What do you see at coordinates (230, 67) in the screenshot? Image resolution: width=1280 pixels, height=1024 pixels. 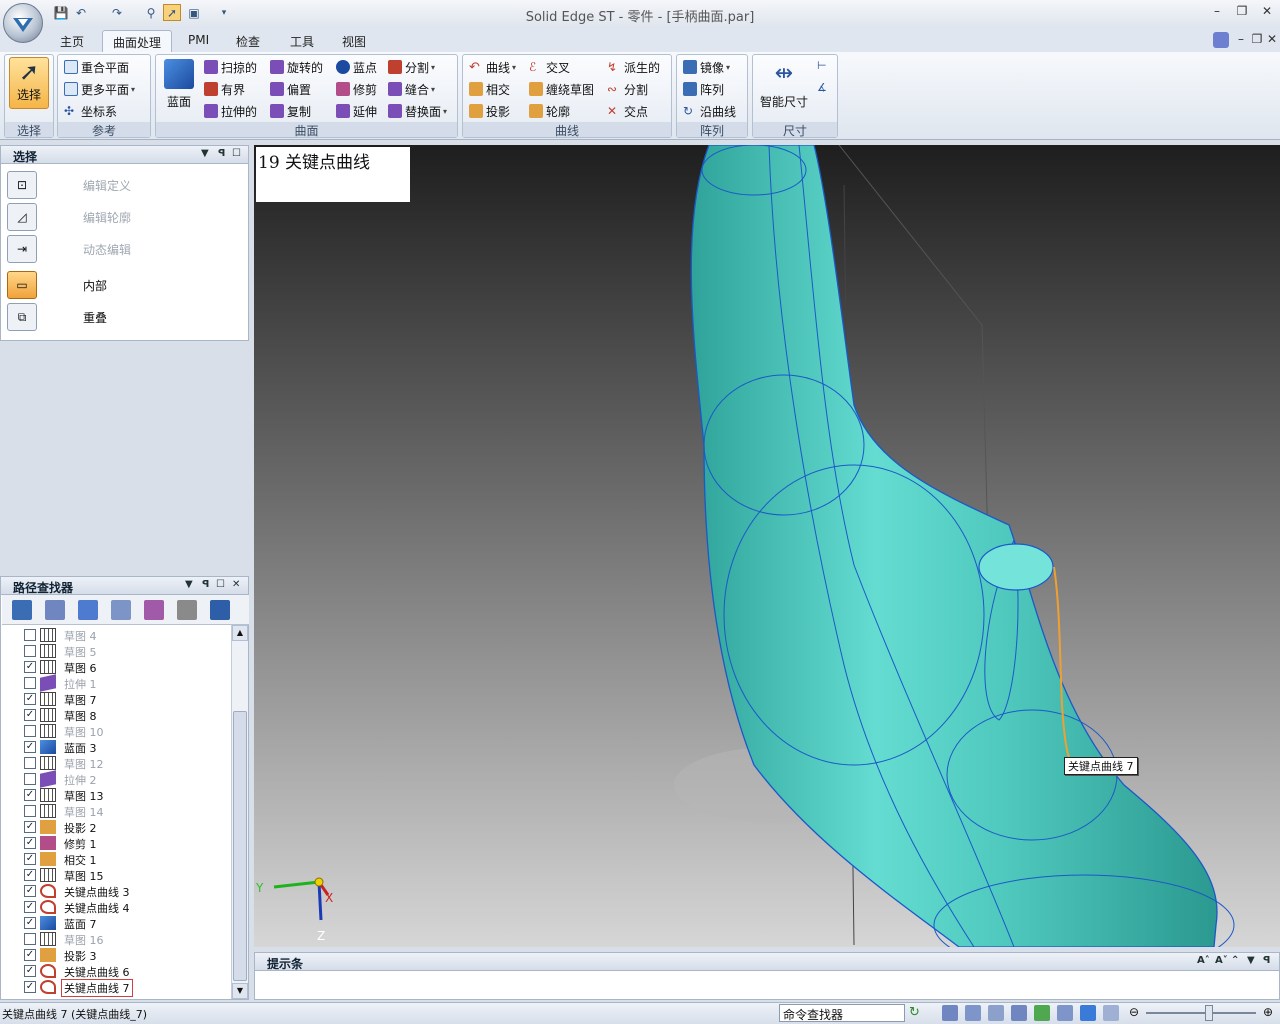 I see `swept-button: 扫掠的` at bounding box center [230, 67].